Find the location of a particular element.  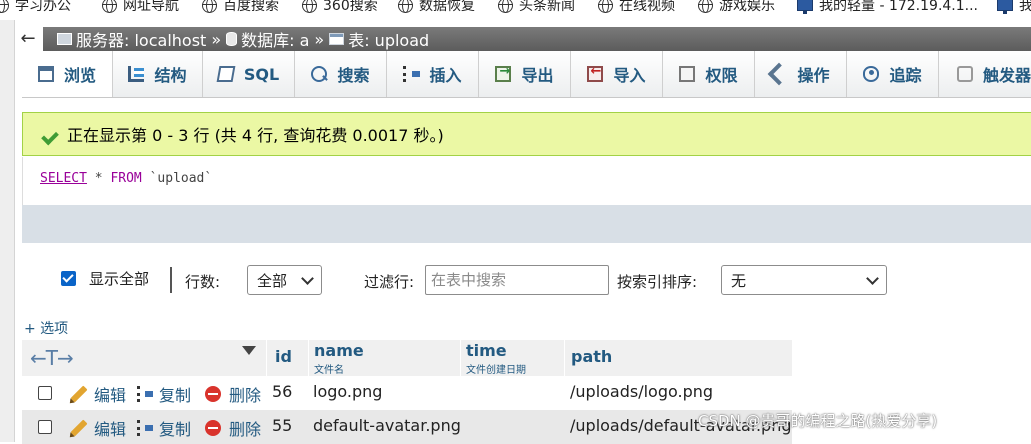

rows-select: 全部 is located at coordinates (284, 280).